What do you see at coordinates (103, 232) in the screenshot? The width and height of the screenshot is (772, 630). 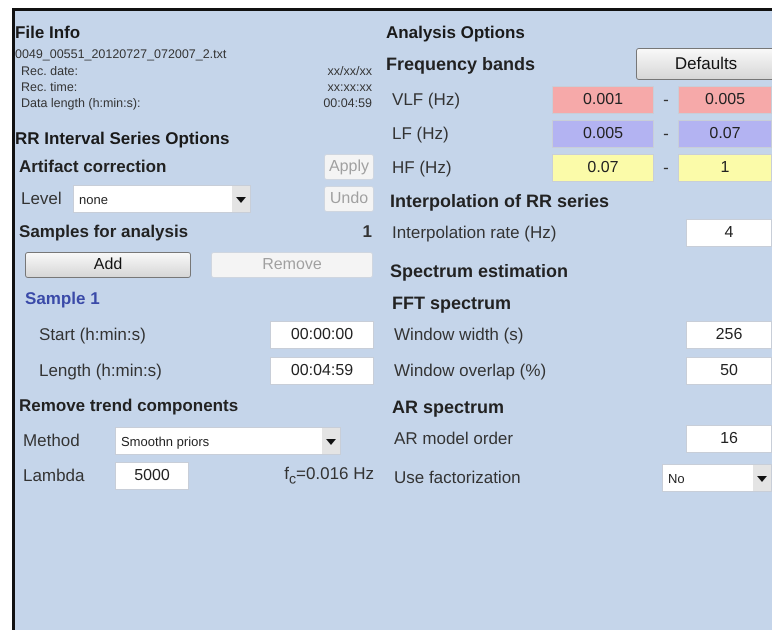 I see `group-title: Samples for analysis` at bounding box center [103, 232].